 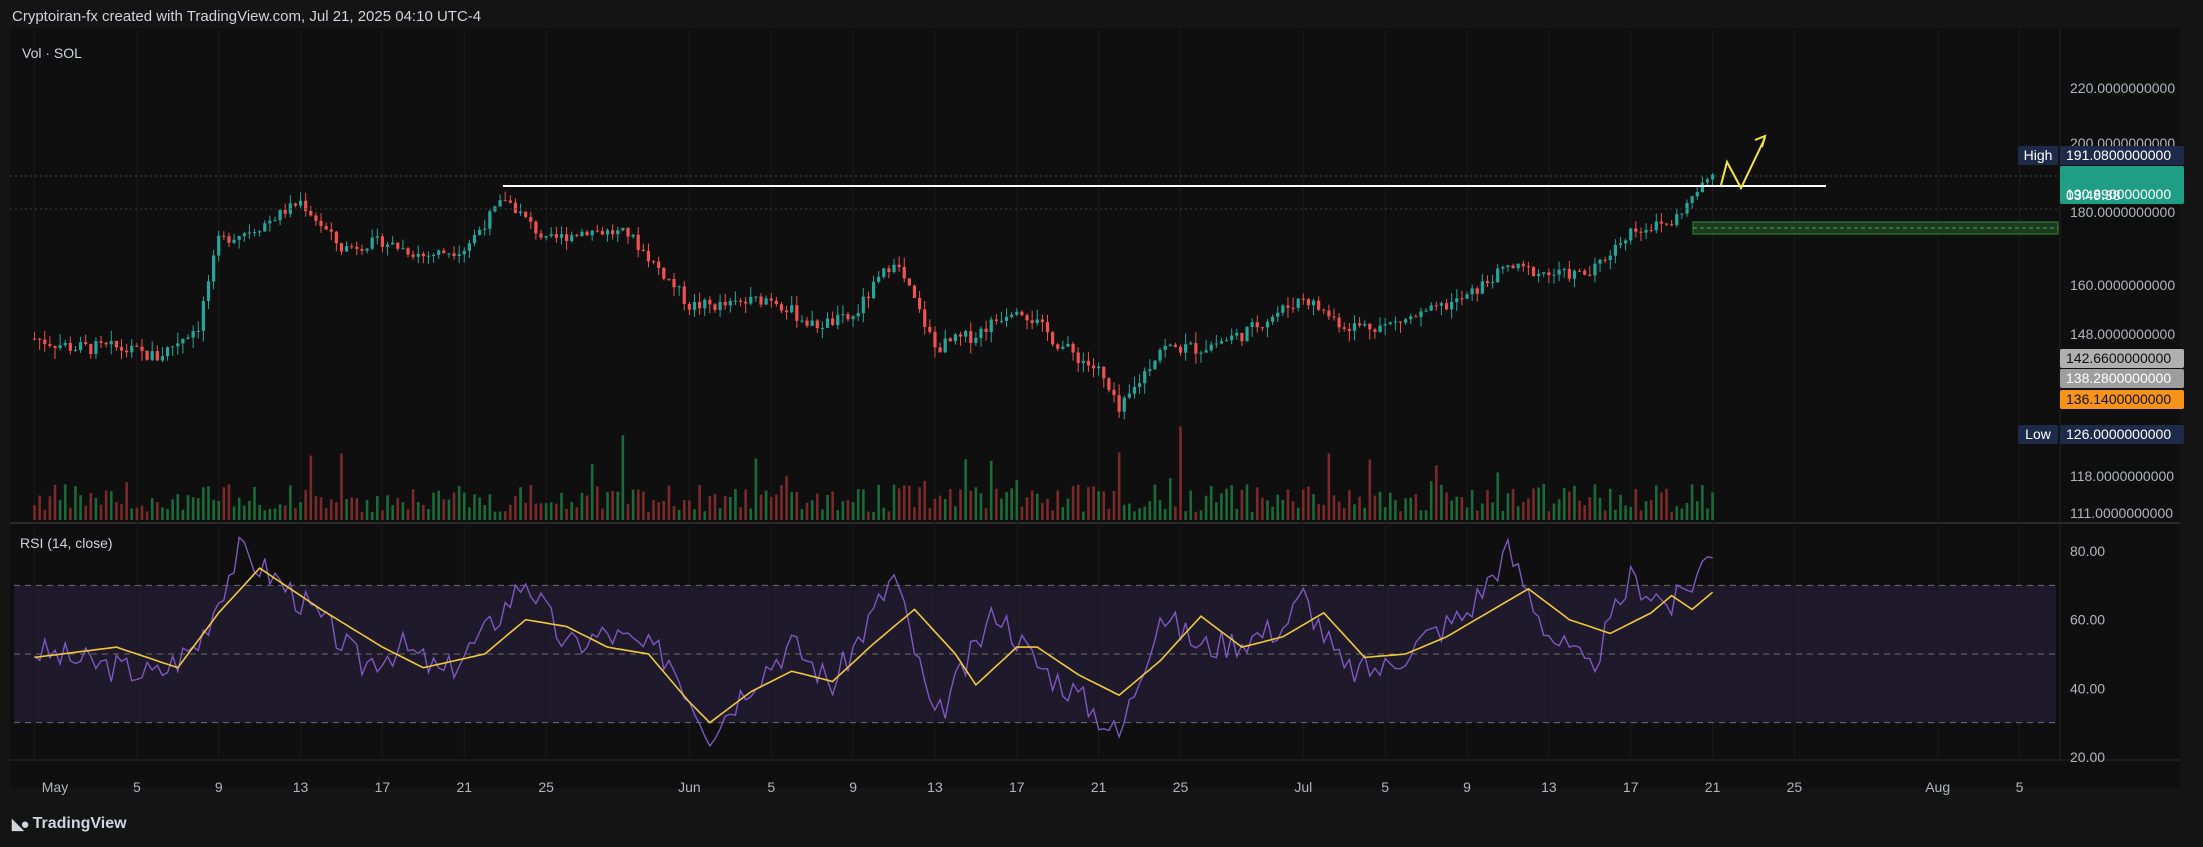 I want to click on time-tick: May, so click(x=55, y=787).